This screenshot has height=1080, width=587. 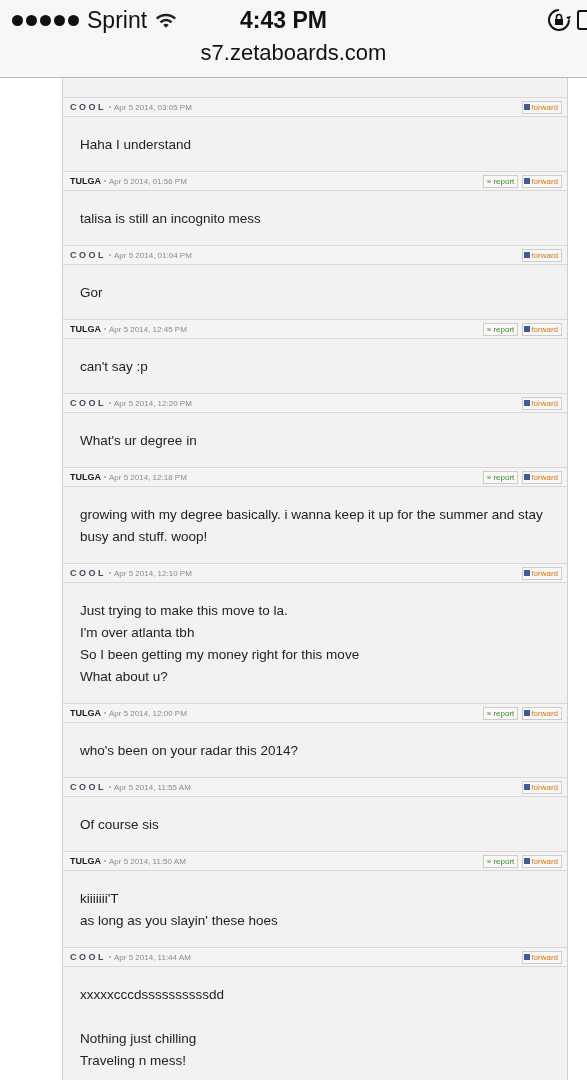 What do you see at coordinates (312, 526) in the screenshot?
I see `message-text: growing with my degree basically. i wanna keep it up for the summer and stay busy and stuff. woop!` at bounding box center [312, 526].